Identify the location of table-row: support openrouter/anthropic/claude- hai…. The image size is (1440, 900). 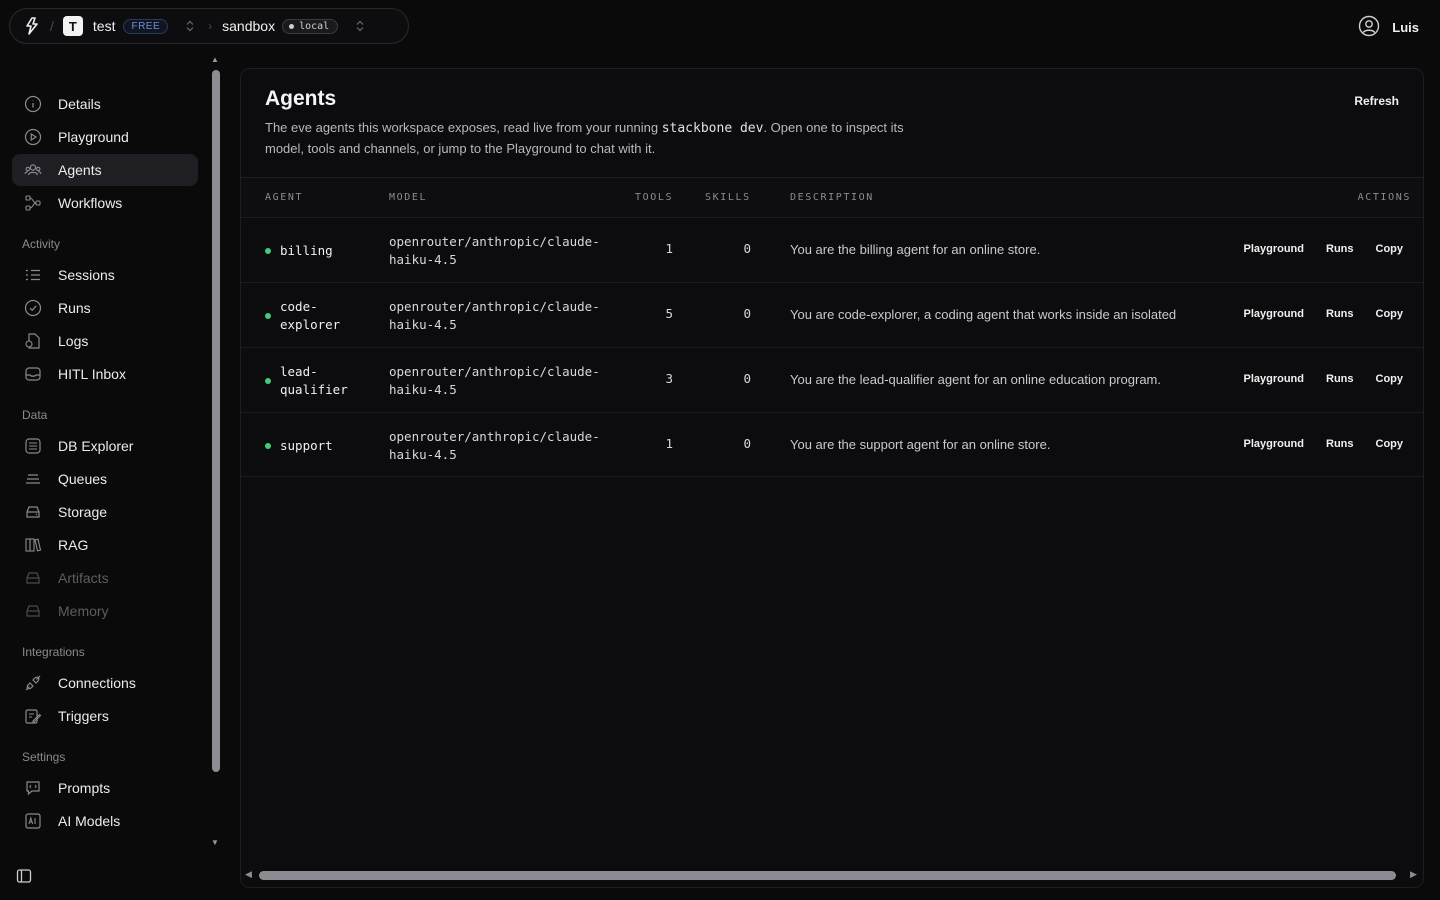
(832, 444).